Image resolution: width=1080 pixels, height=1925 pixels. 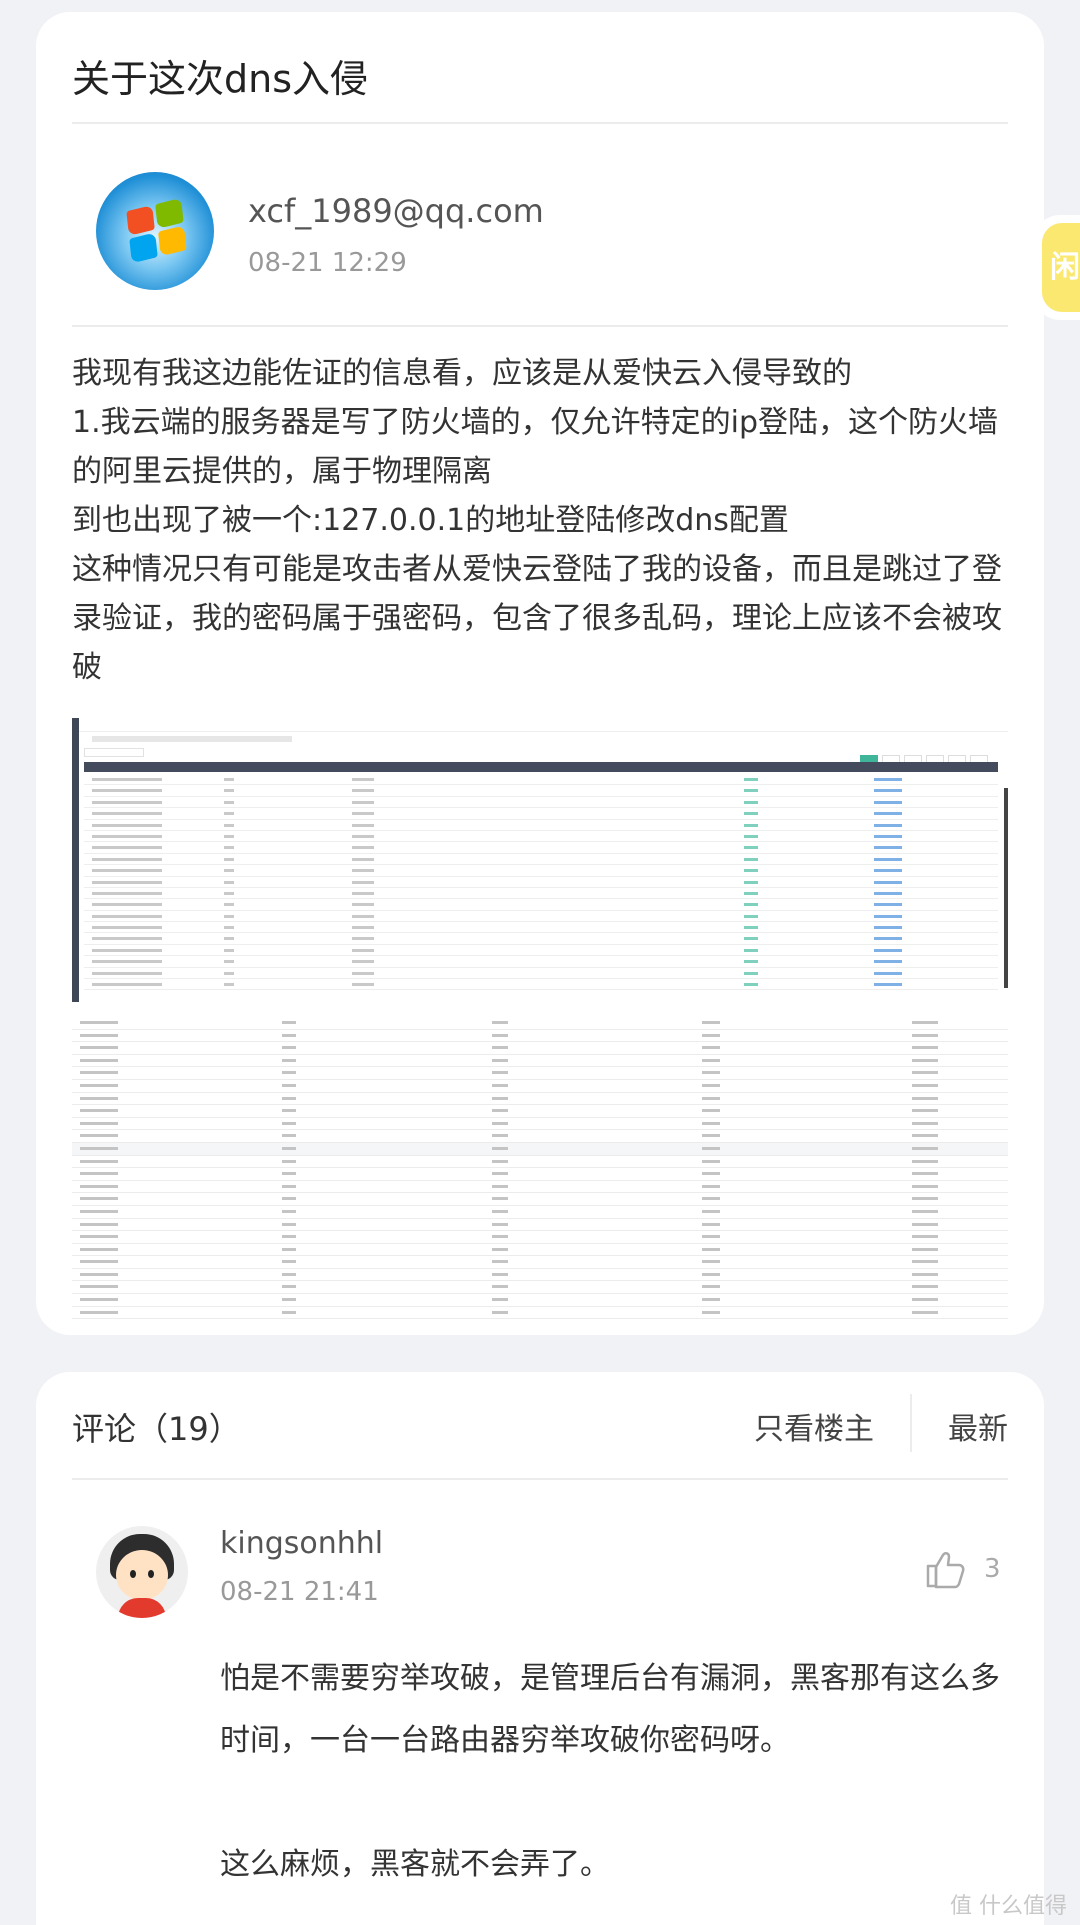 I want to click on post-paragraph: 我现有我这边能佐证的信息看，应该是从爱快云入侵导致的, so click(x=462, y=373).